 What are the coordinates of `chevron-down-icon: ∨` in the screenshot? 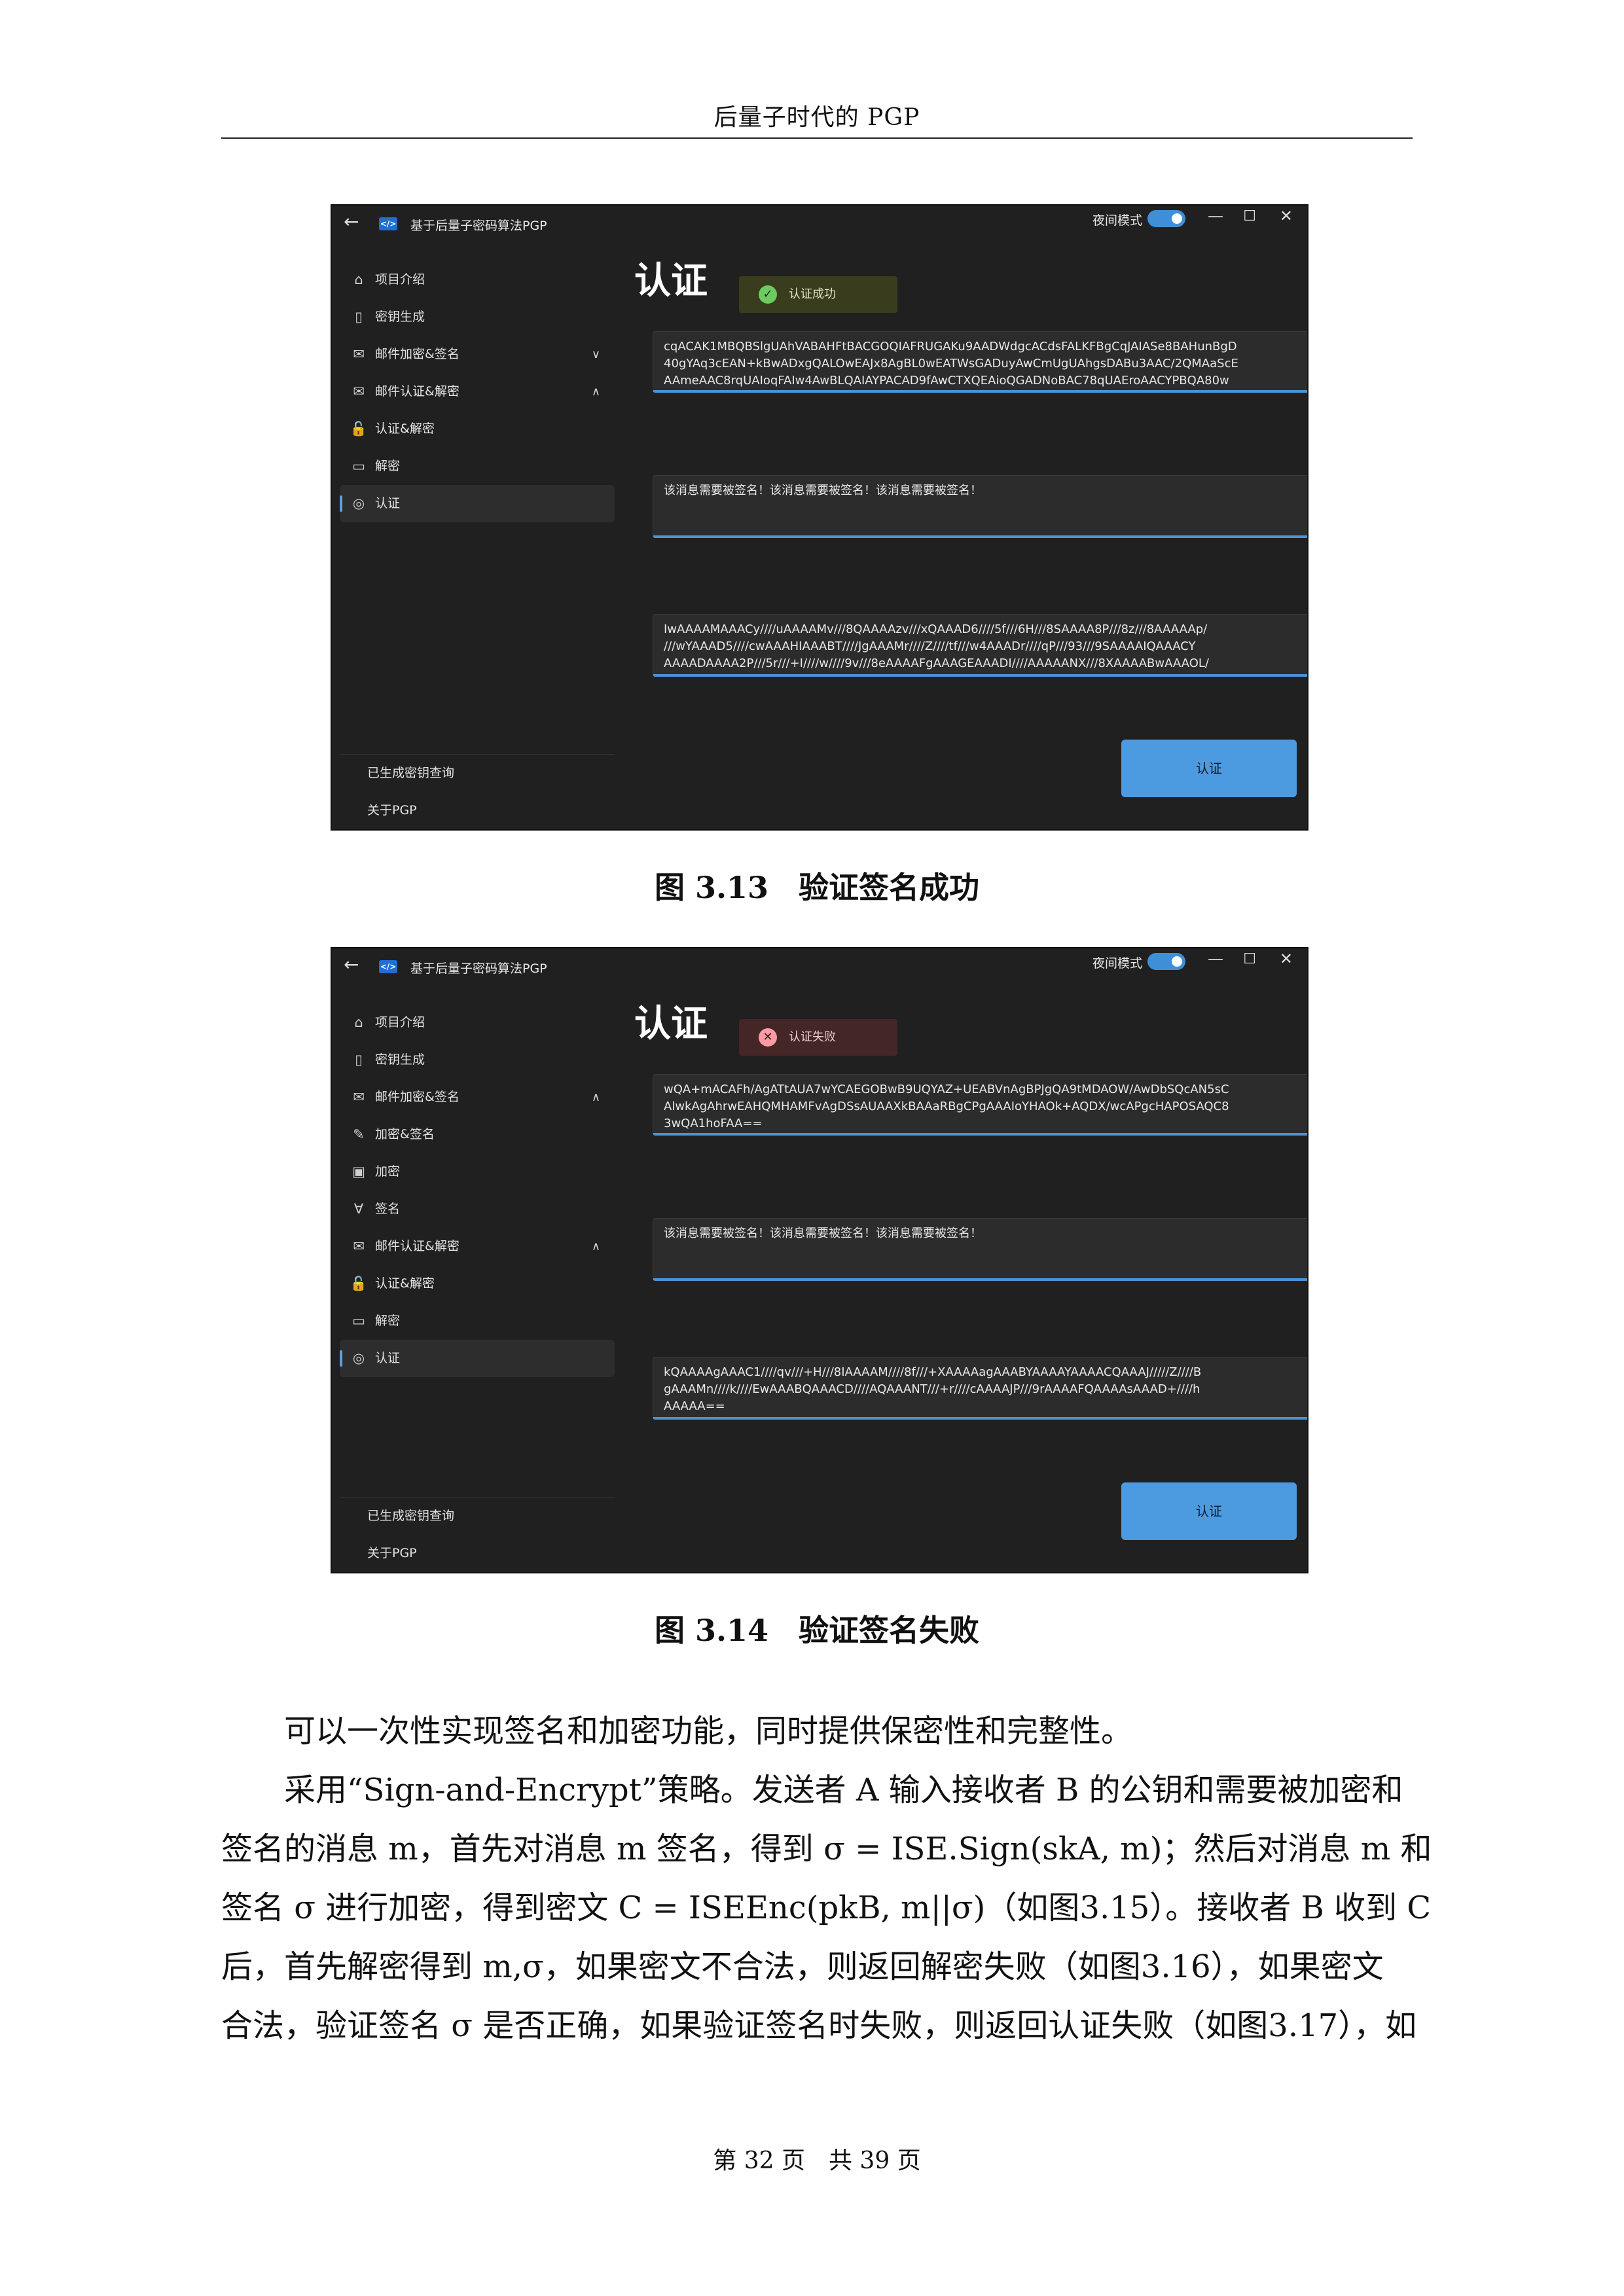 It's located at (596, 354).